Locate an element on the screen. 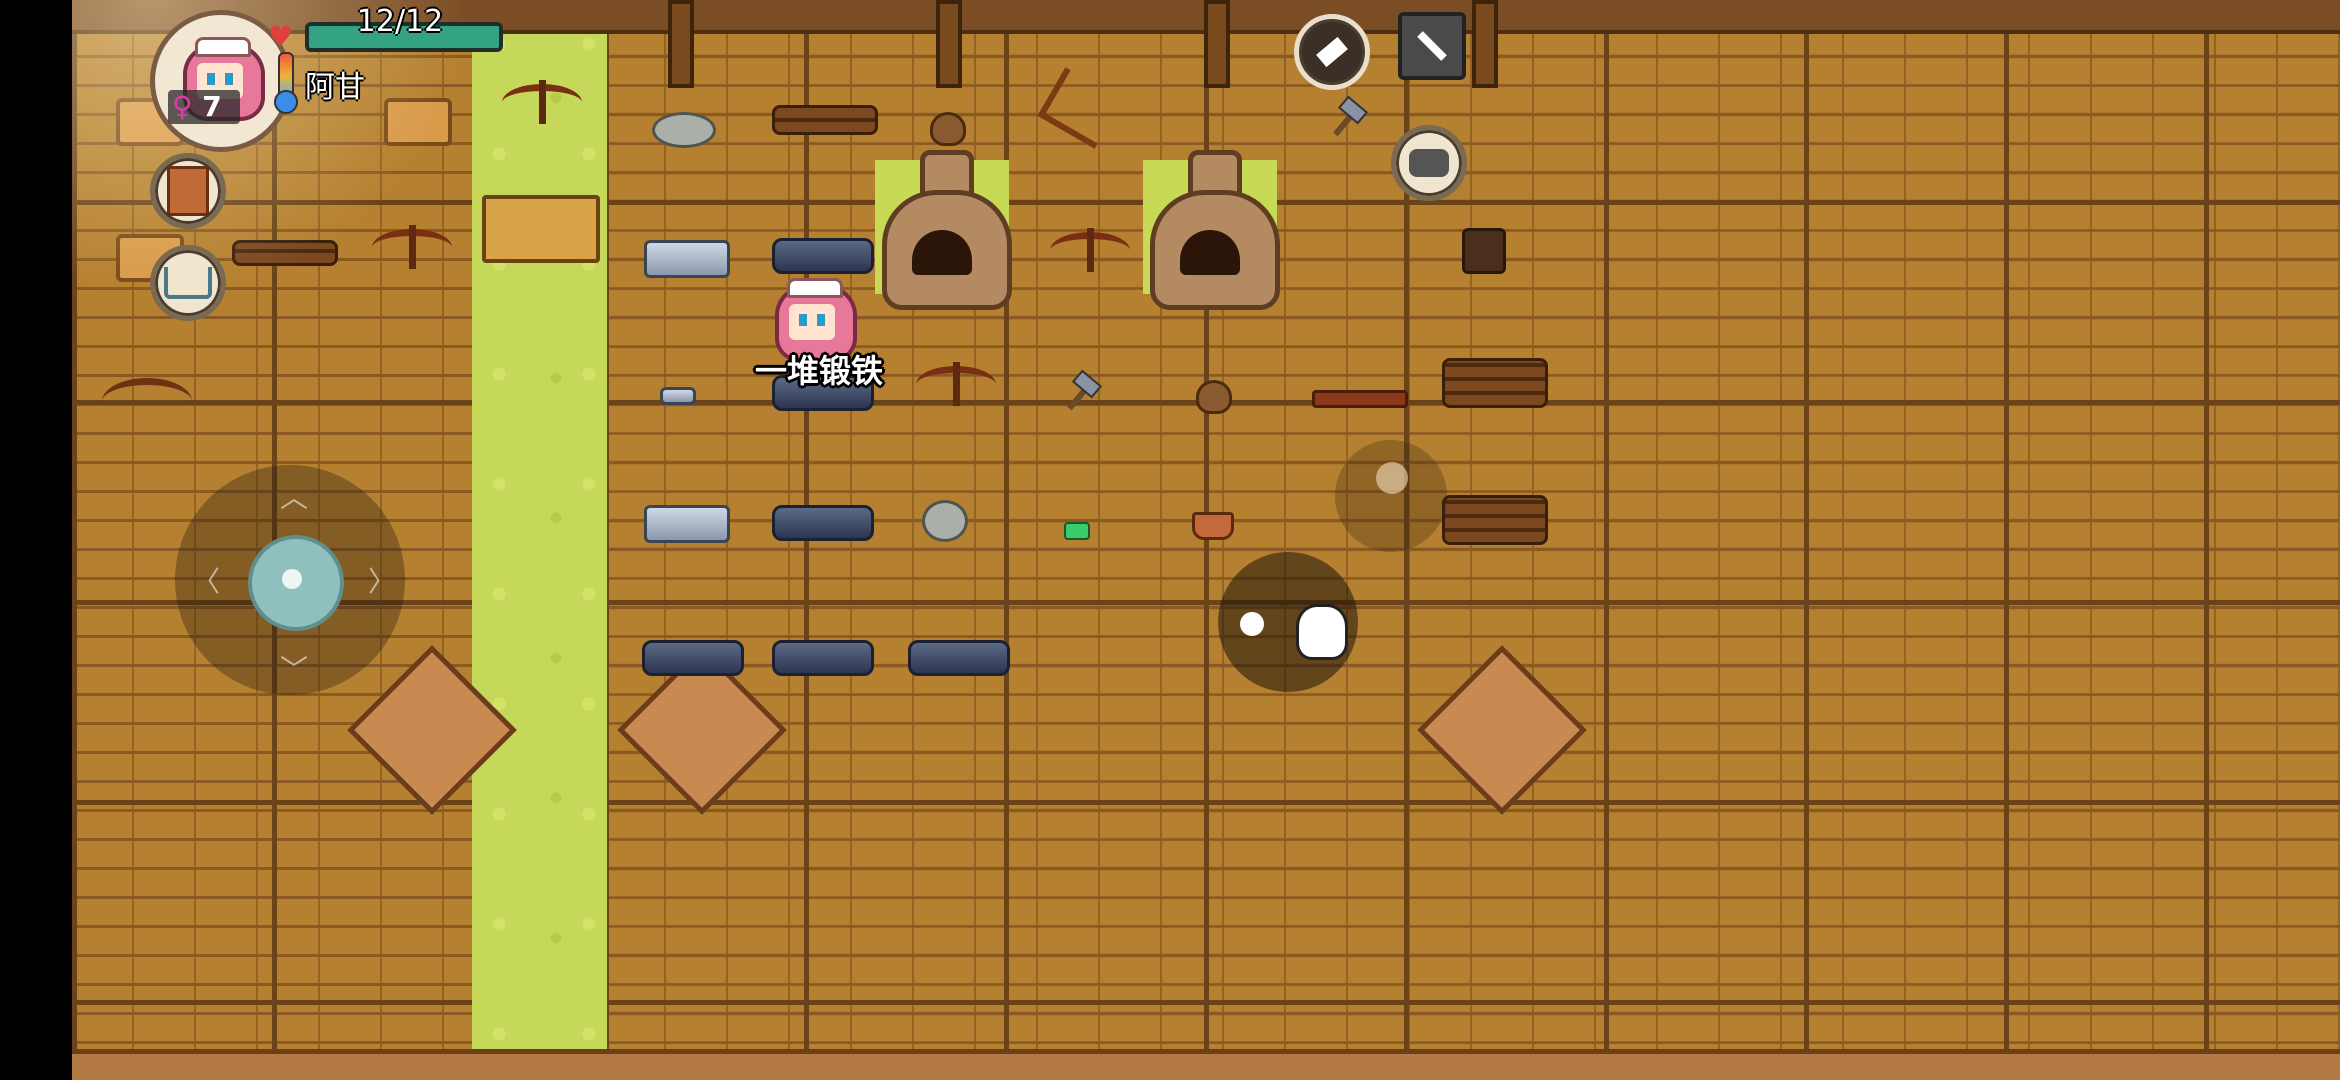 This screenshot has width=2340, height=1080. female-icon: ♀ is located at coordinates (182, 106).